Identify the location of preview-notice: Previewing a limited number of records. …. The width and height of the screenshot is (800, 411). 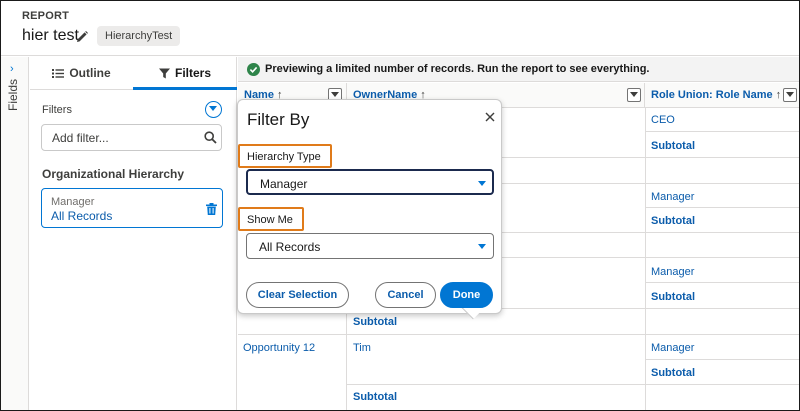
(518, 69).